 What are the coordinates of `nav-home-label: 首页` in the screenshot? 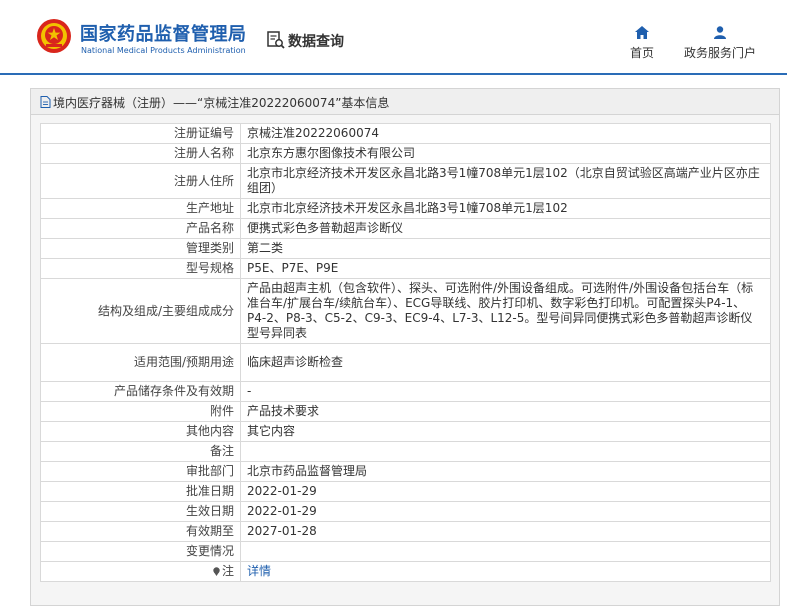 It's located at (641, 53).